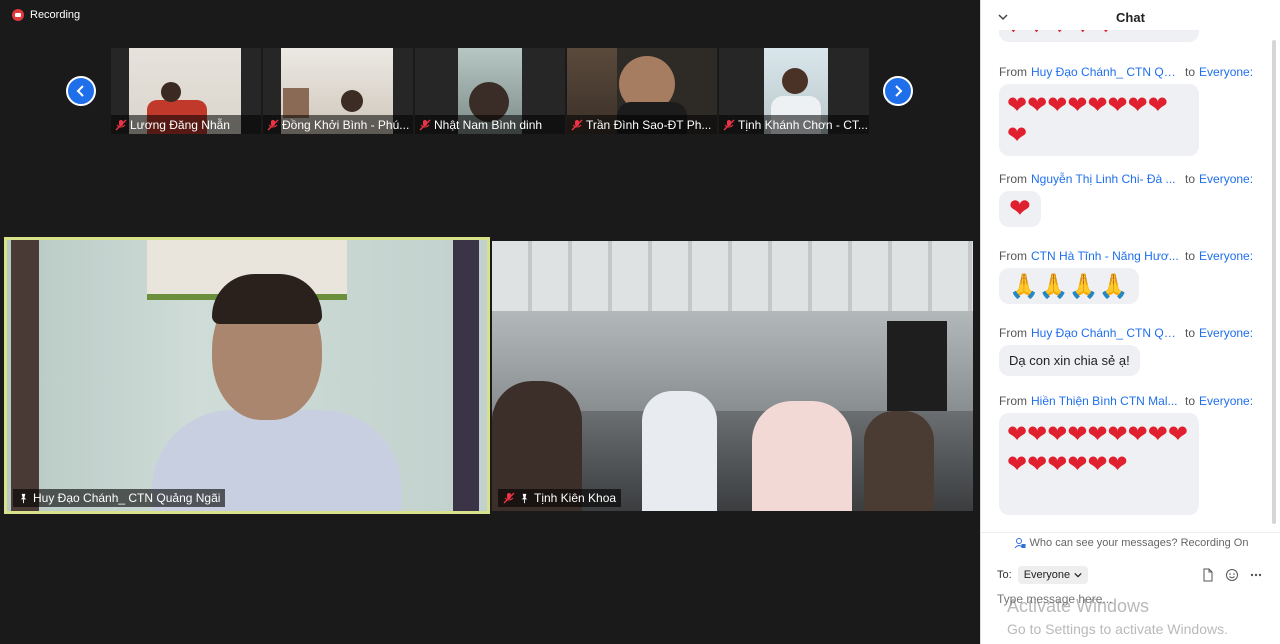 Image resolution: width=1280 pixels, height=644 pixels. I want to click on chevron-left-icon, so click(80, 91).